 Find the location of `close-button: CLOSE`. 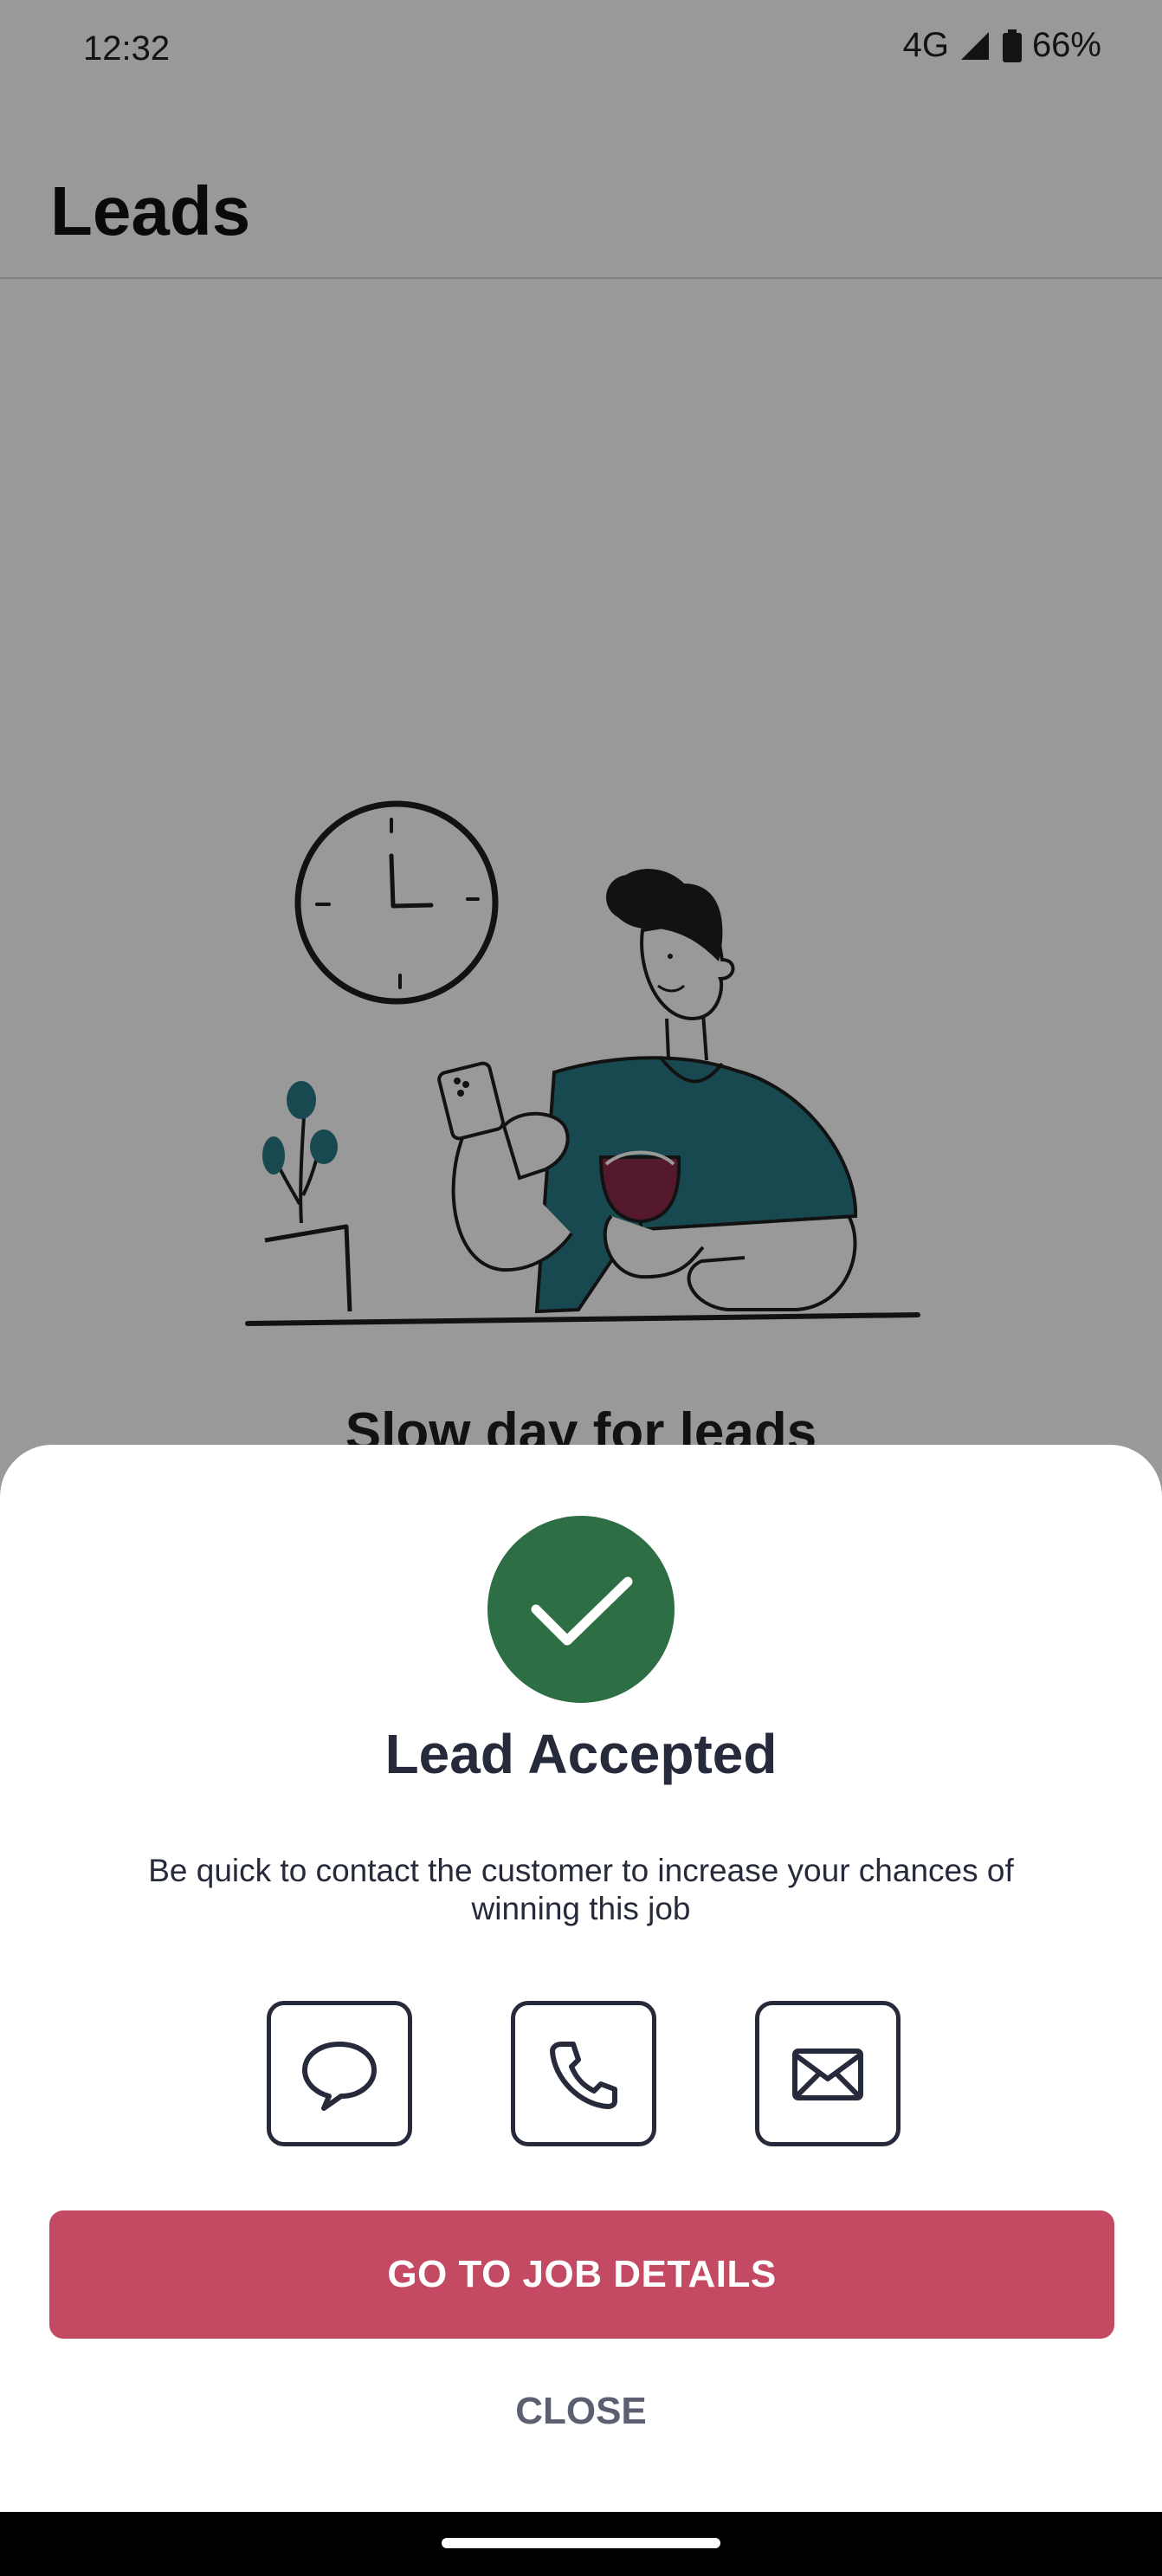

close-button: CLOSE is located at coordinates (581, 2411).